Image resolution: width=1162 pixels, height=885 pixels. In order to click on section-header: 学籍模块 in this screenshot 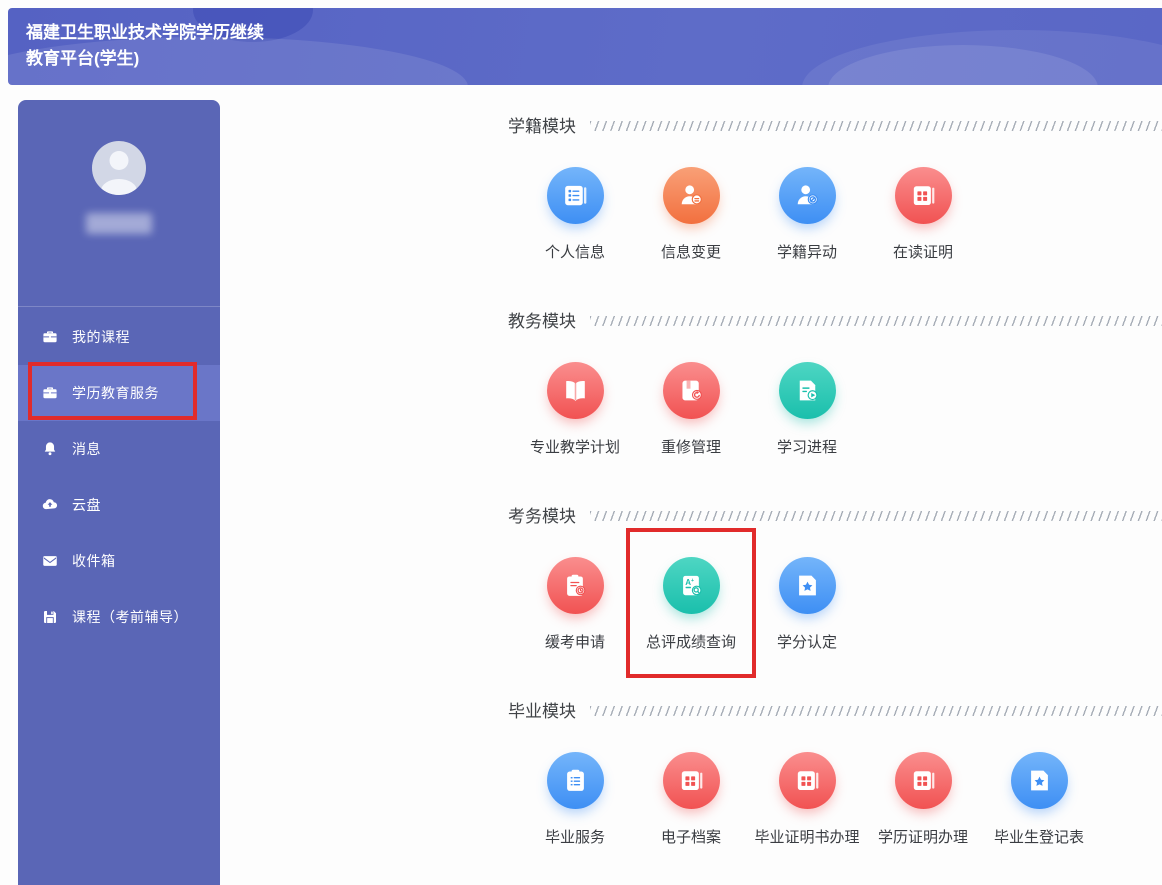, I will do `click(835, 124)`.